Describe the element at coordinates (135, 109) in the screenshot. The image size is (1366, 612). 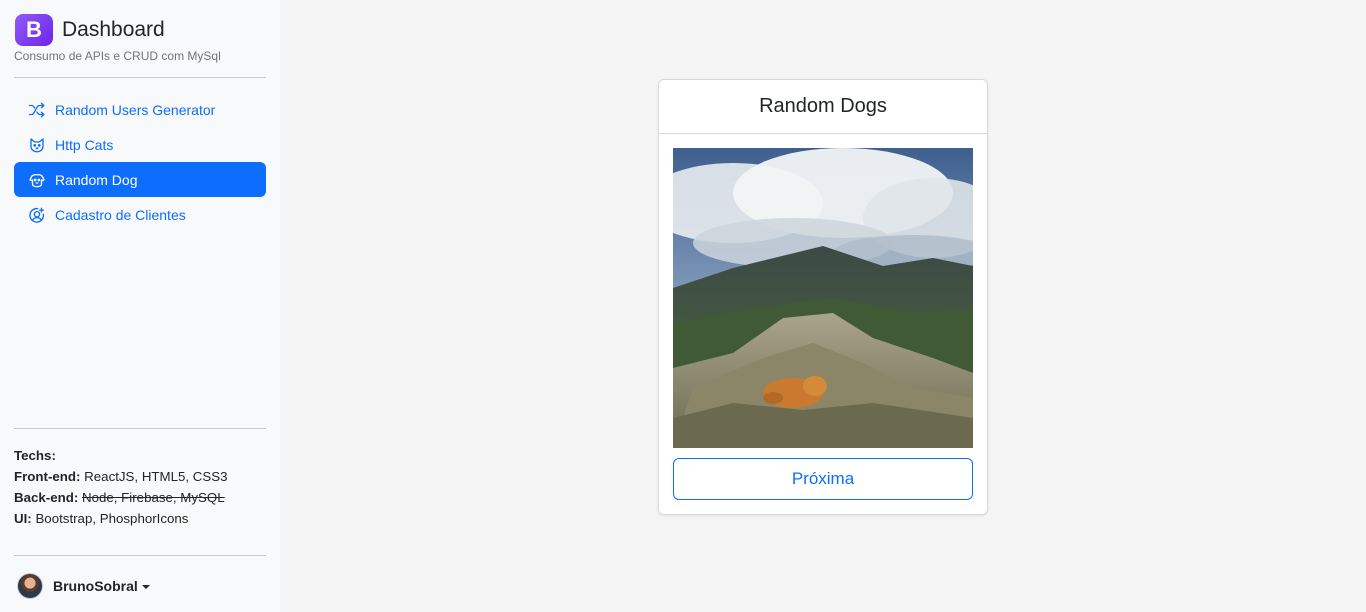
I see `sidebar-item-label: Random Users Generator` at that location.